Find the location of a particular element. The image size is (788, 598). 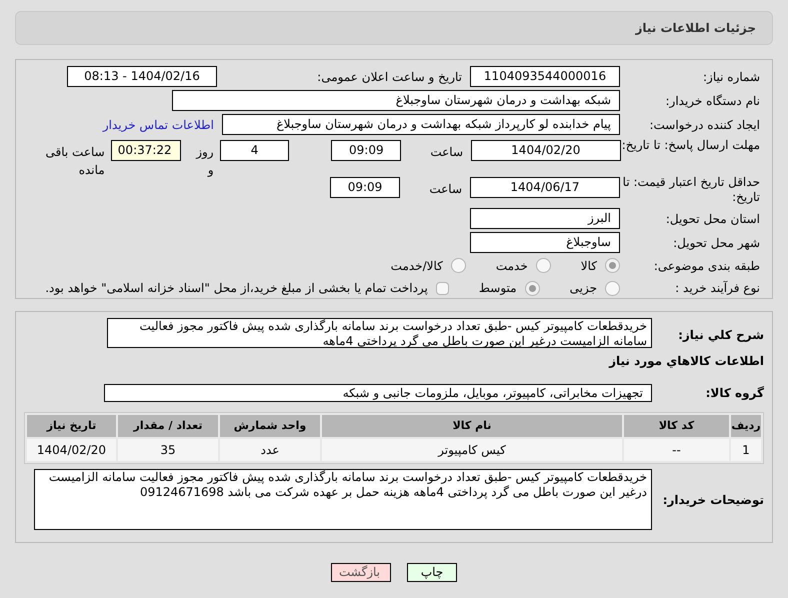

field-label: حداقل تاریخ اعتبار قیمت: تا تاریخ: is located at coordinates (691, 190).